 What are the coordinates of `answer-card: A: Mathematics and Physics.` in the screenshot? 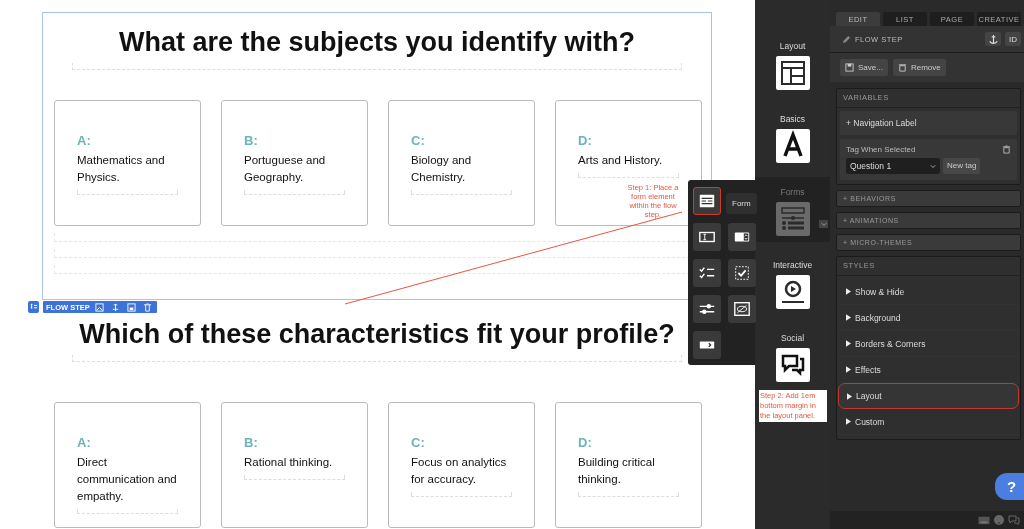 It's located at (127, 163).